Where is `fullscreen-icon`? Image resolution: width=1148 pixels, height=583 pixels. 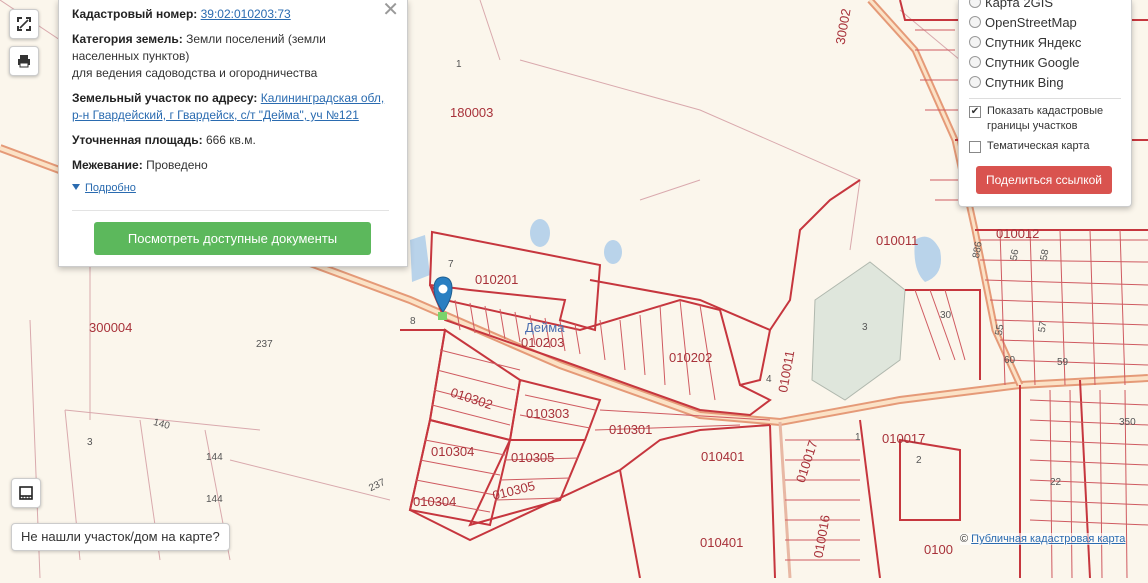
fullscreen-icon is located at coordinates (24, 24).